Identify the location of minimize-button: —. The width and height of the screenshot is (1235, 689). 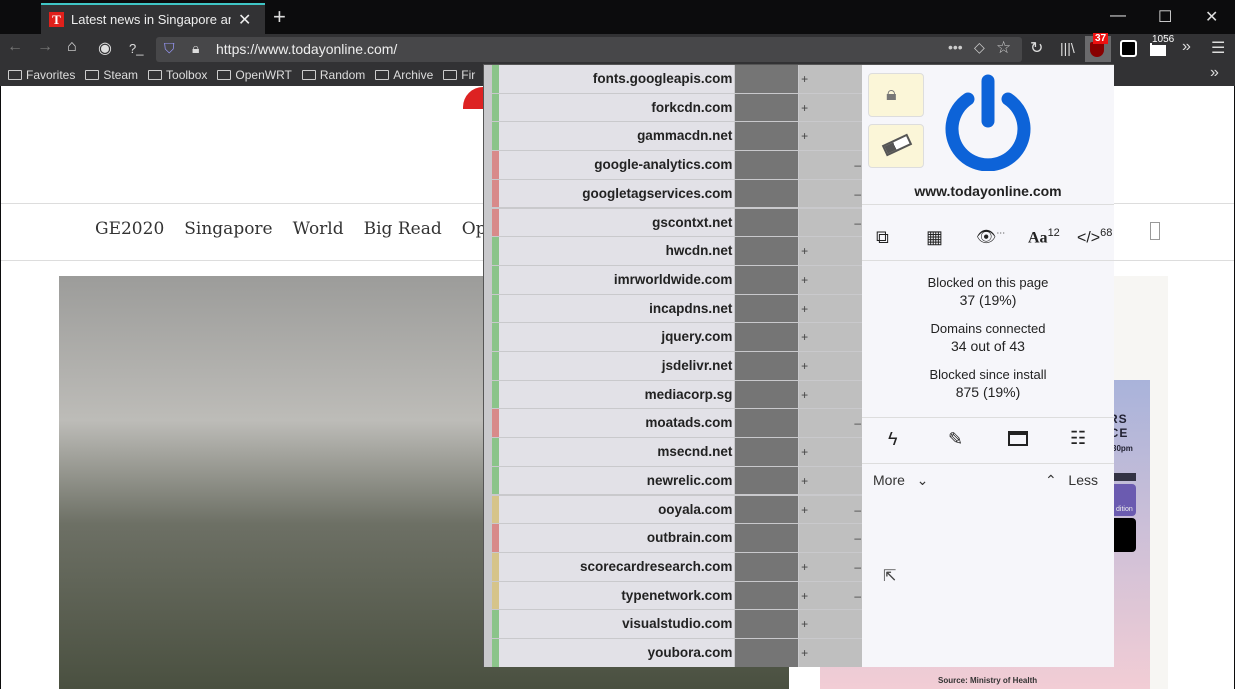
(1118, 16).